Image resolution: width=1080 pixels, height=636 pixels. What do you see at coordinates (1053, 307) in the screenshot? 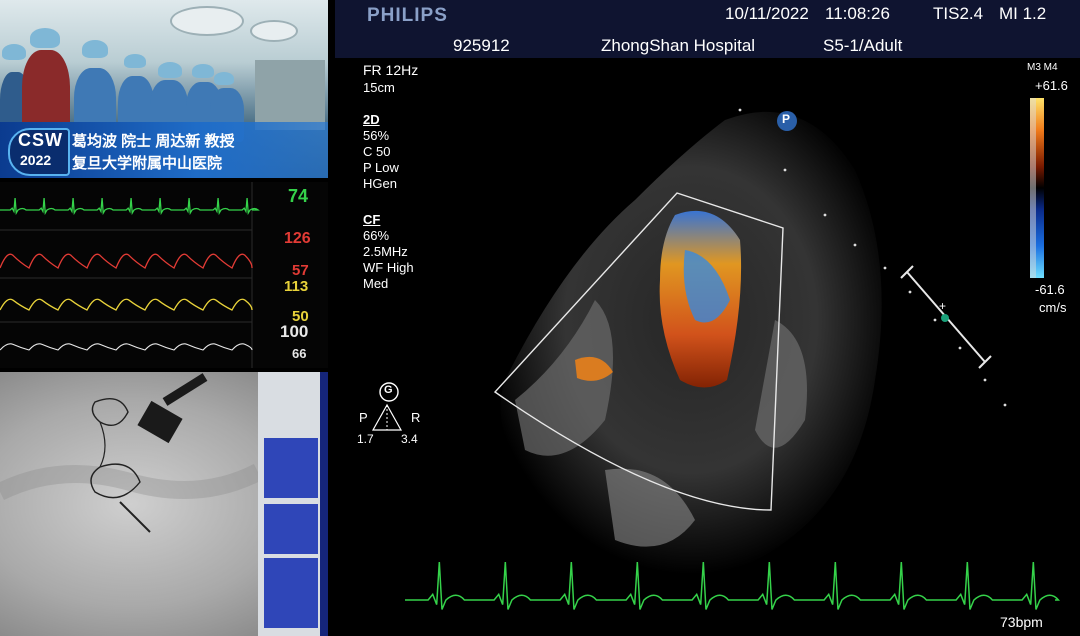
I see `colorbar-unit: cm/s` at bounding box center [1053, 307].